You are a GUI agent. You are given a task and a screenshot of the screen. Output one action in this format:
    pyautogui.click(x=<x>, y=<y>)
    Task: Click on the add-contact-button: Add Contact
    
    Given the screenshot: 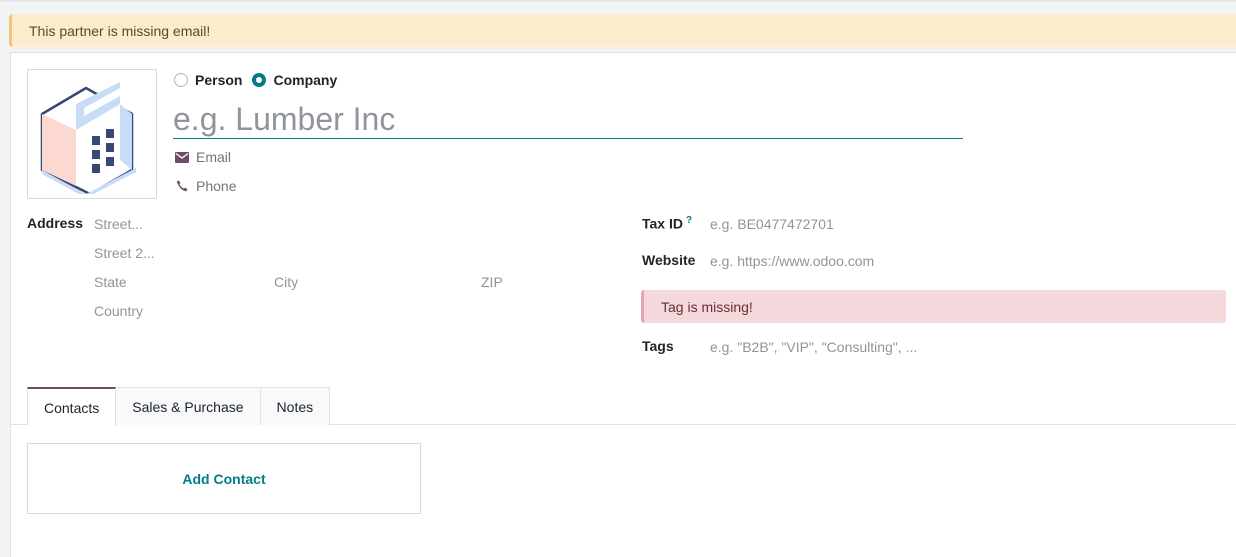 What is the action you would take?
    pyautogui.click(x=223, y=479)
    